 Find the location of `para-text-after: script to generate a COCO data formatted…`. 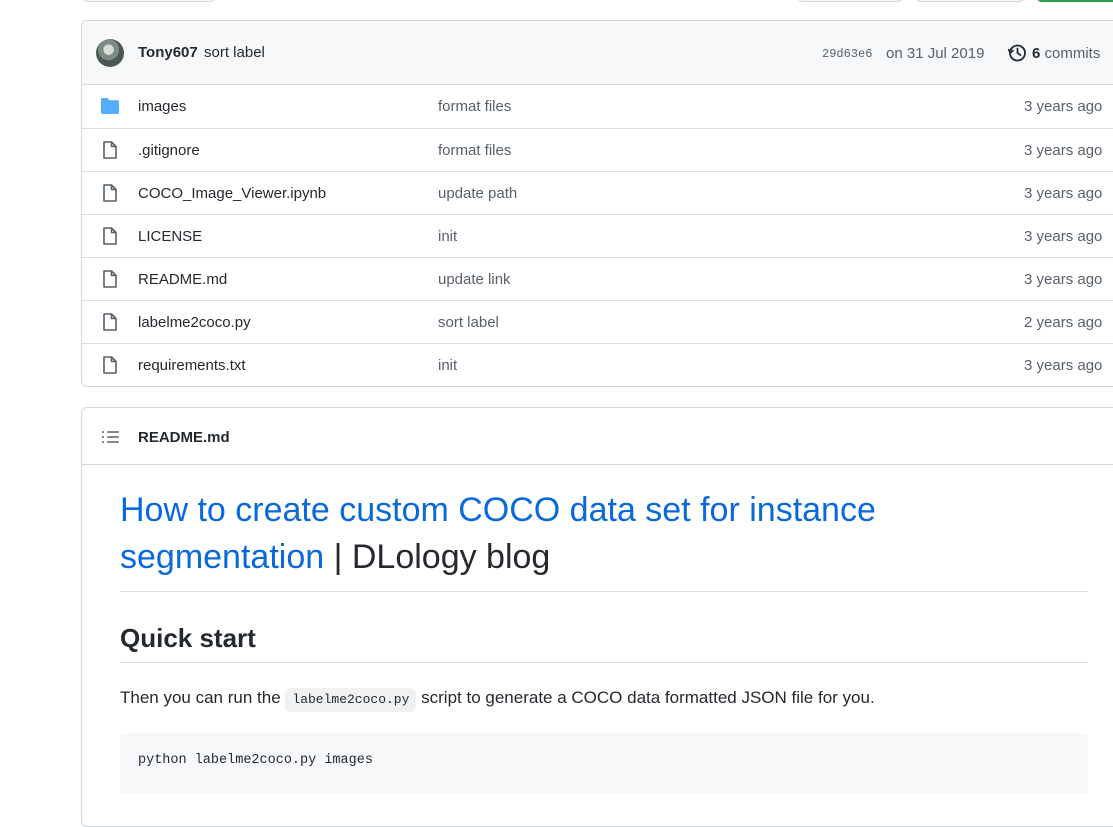

para-text-after: script to generate a COCO data formatted… is located at coordinates (645, 697).